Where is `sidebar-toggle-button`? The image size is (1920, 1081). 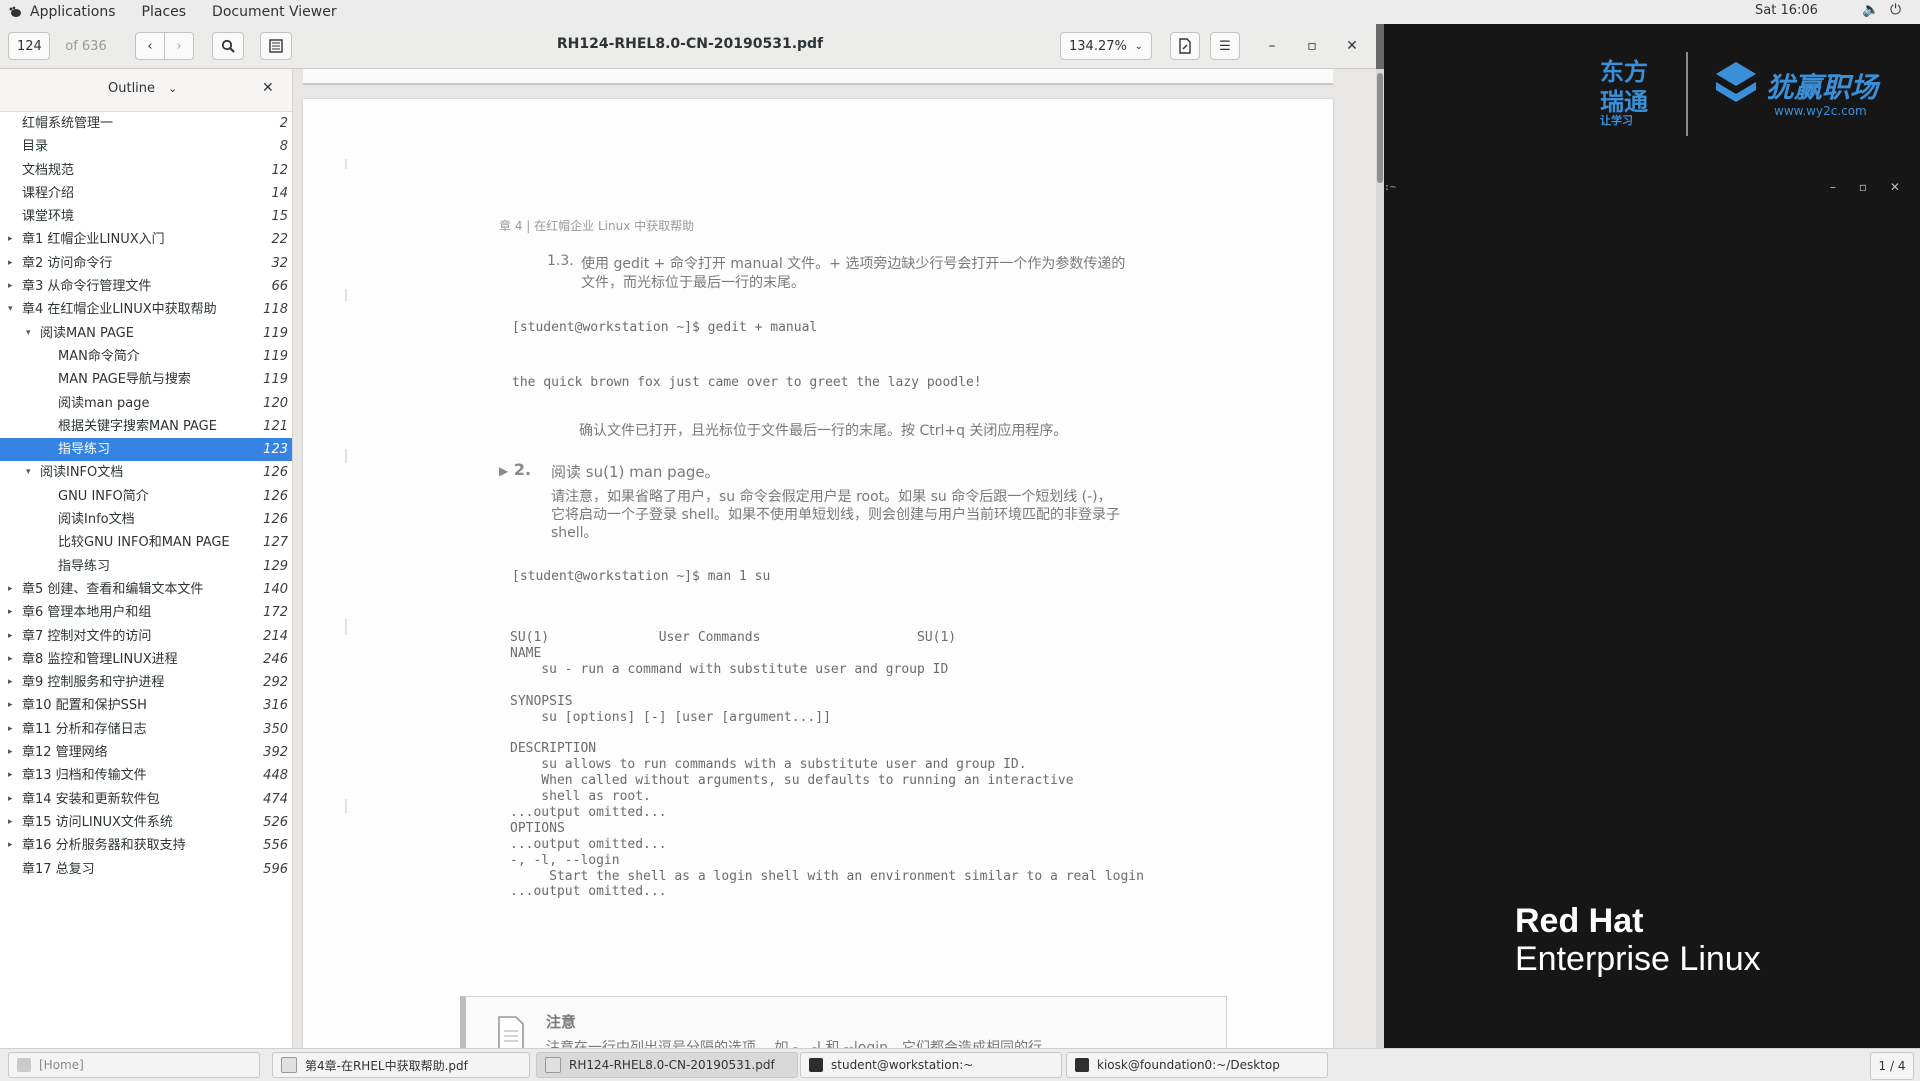 sidebar-toggle-button is located at coordinates (276, 46).